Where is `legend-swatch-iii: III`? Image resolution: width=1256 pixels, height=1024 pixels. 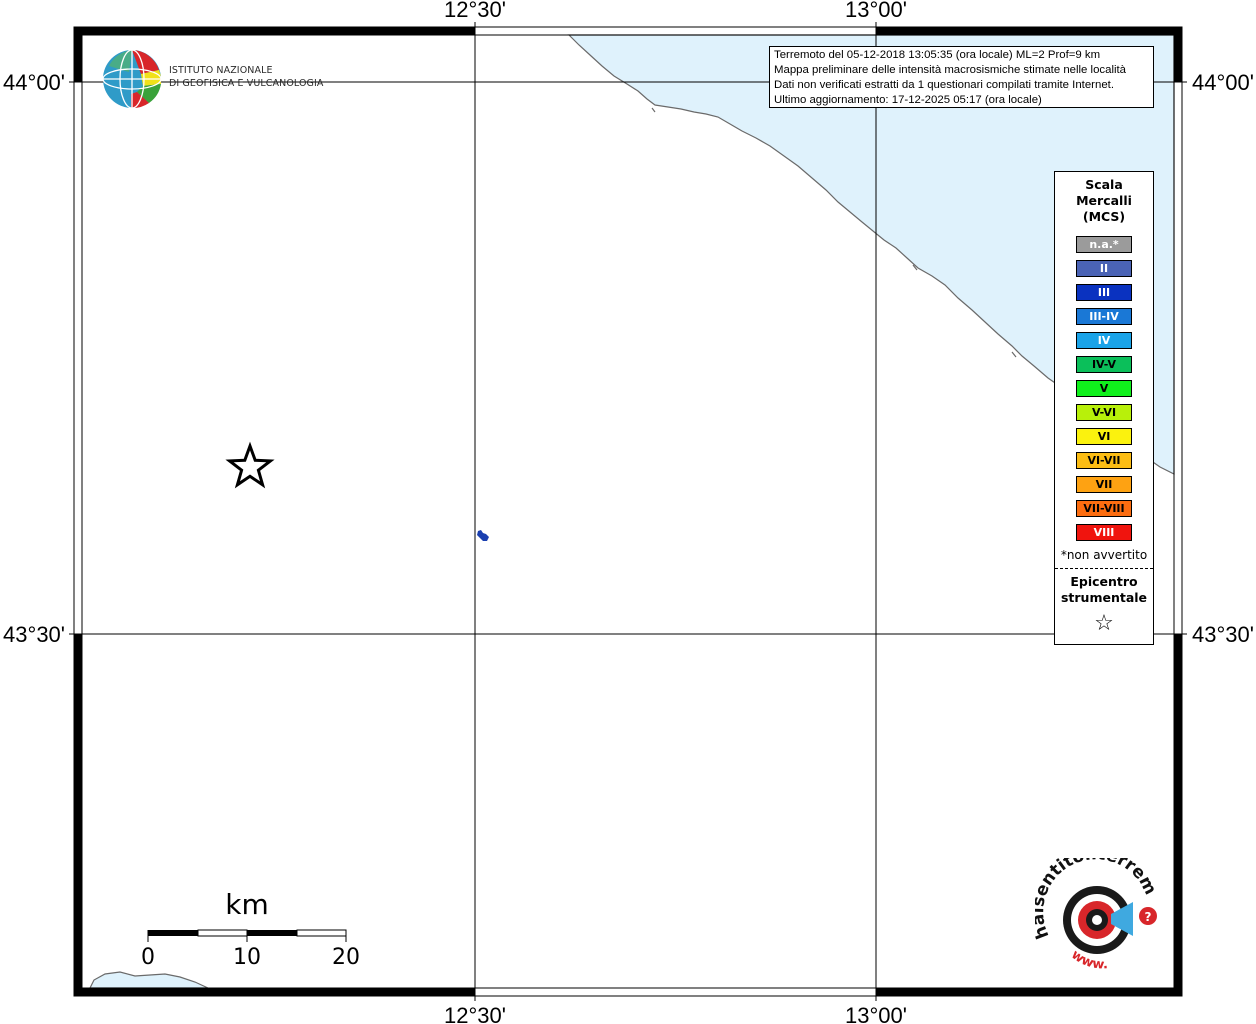 legend-swatch-iii: III is located at coordinates (1104, 292).